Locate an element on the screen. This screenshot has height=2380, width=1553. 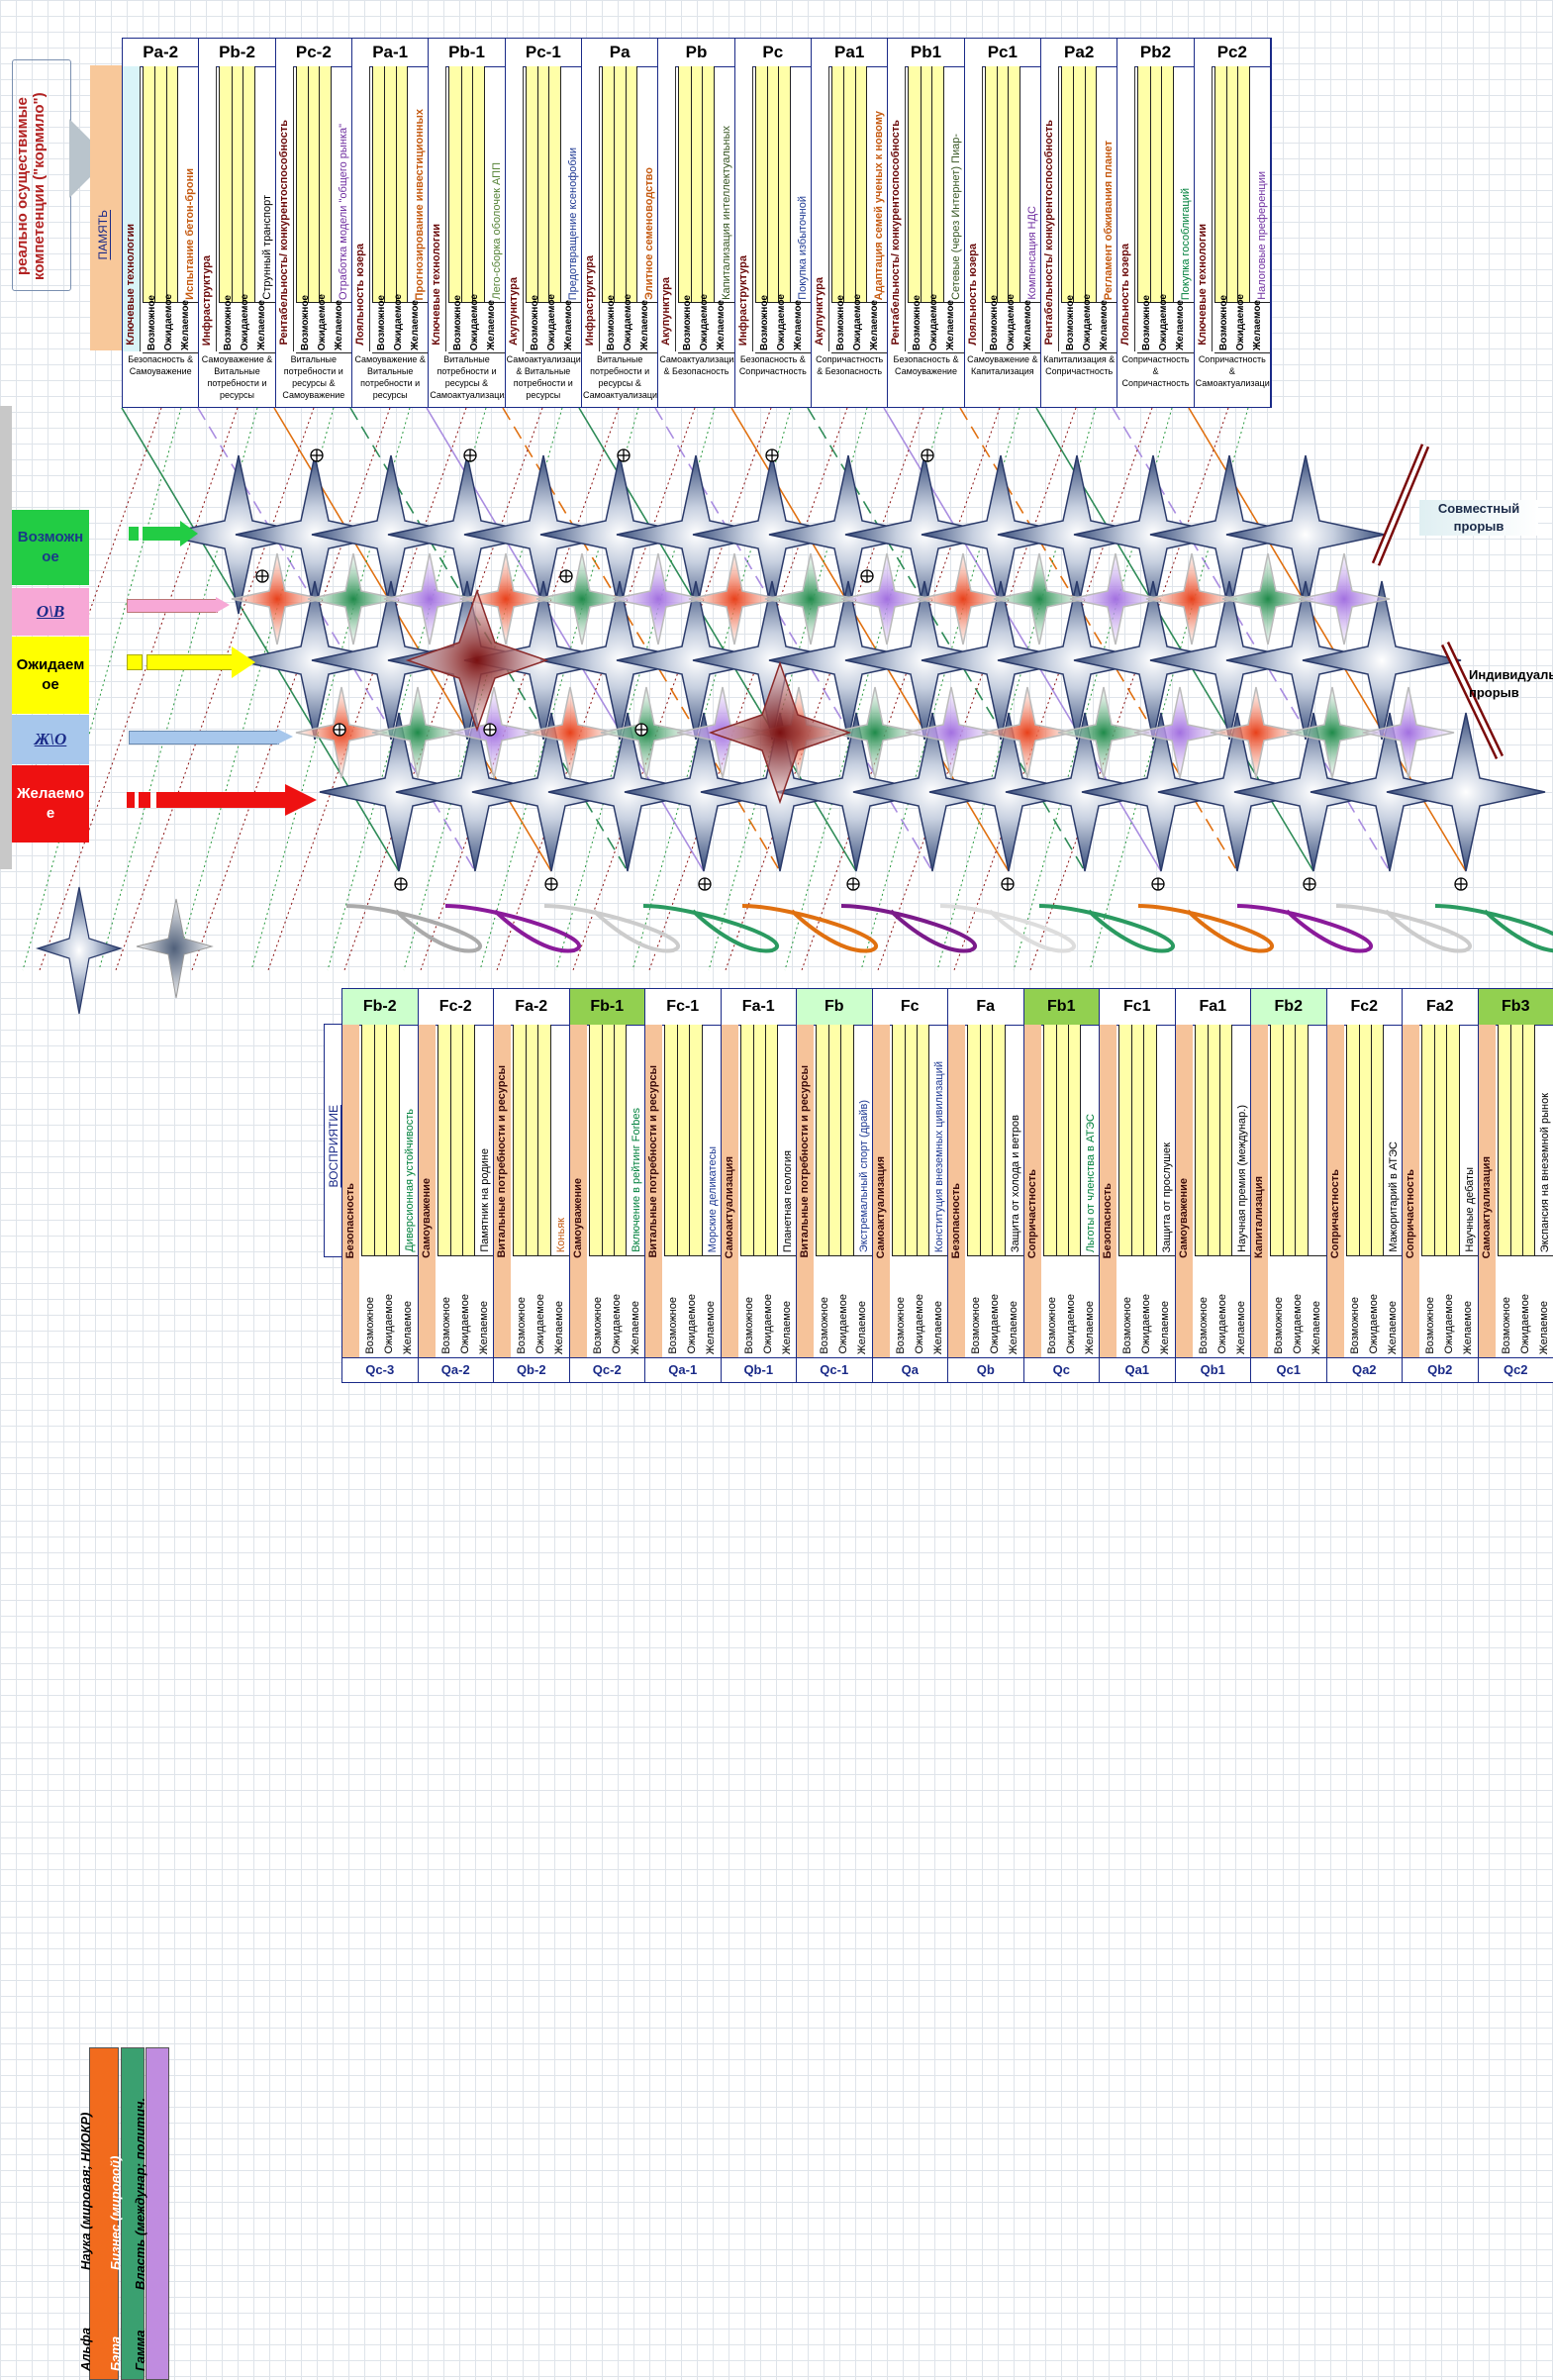
bottom-column-options: Возможное Ожидаемое Желаемое is located at coordinates (1298, 1306).